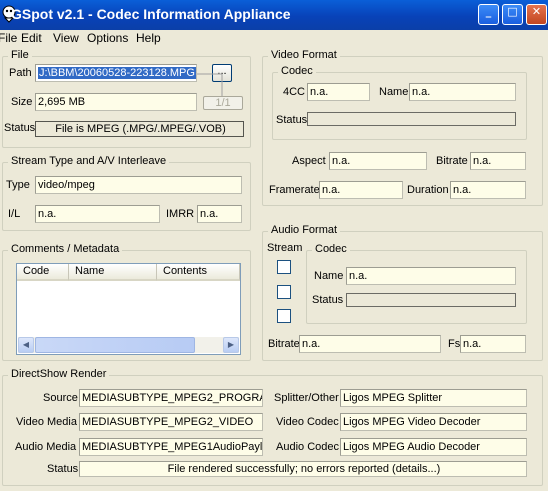 This screenshot has width=548, height=491. What do you see at coordinates (411, 119) in the screenshot?
I see `video-status-field` at bounding box center [411, 119].